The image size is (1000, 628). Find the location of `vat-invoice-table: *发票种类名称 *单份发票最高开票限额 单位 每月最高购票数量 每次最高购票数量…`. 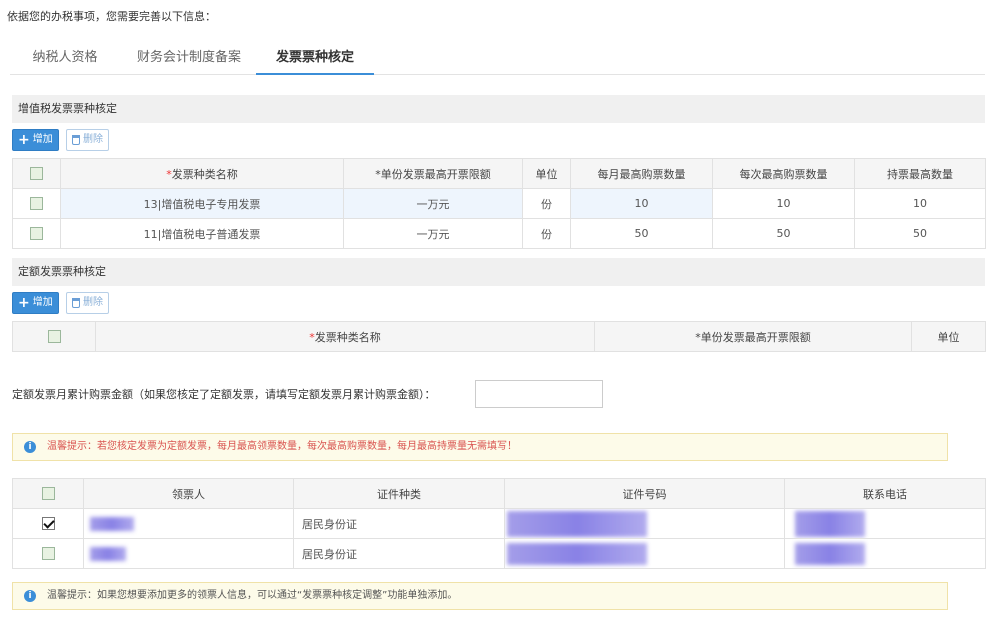

vat-invoice-table: *发票种类名称 *单份发票最高开票限额 单位 每月最高购票数量 每次最高购票数量… is located at coordinates (499, 203).